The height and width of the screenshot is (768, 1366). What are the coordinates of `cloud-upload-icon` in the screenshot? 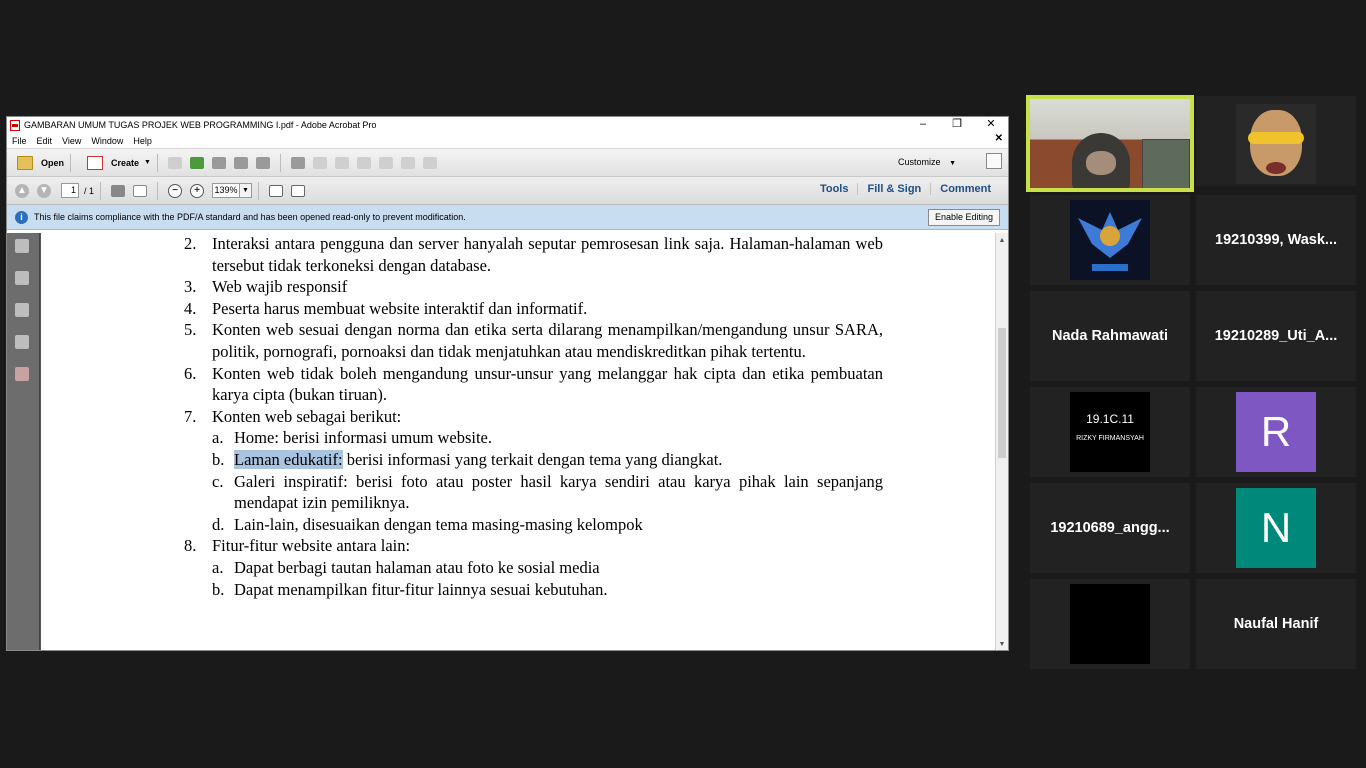 It's located at (196, 162).